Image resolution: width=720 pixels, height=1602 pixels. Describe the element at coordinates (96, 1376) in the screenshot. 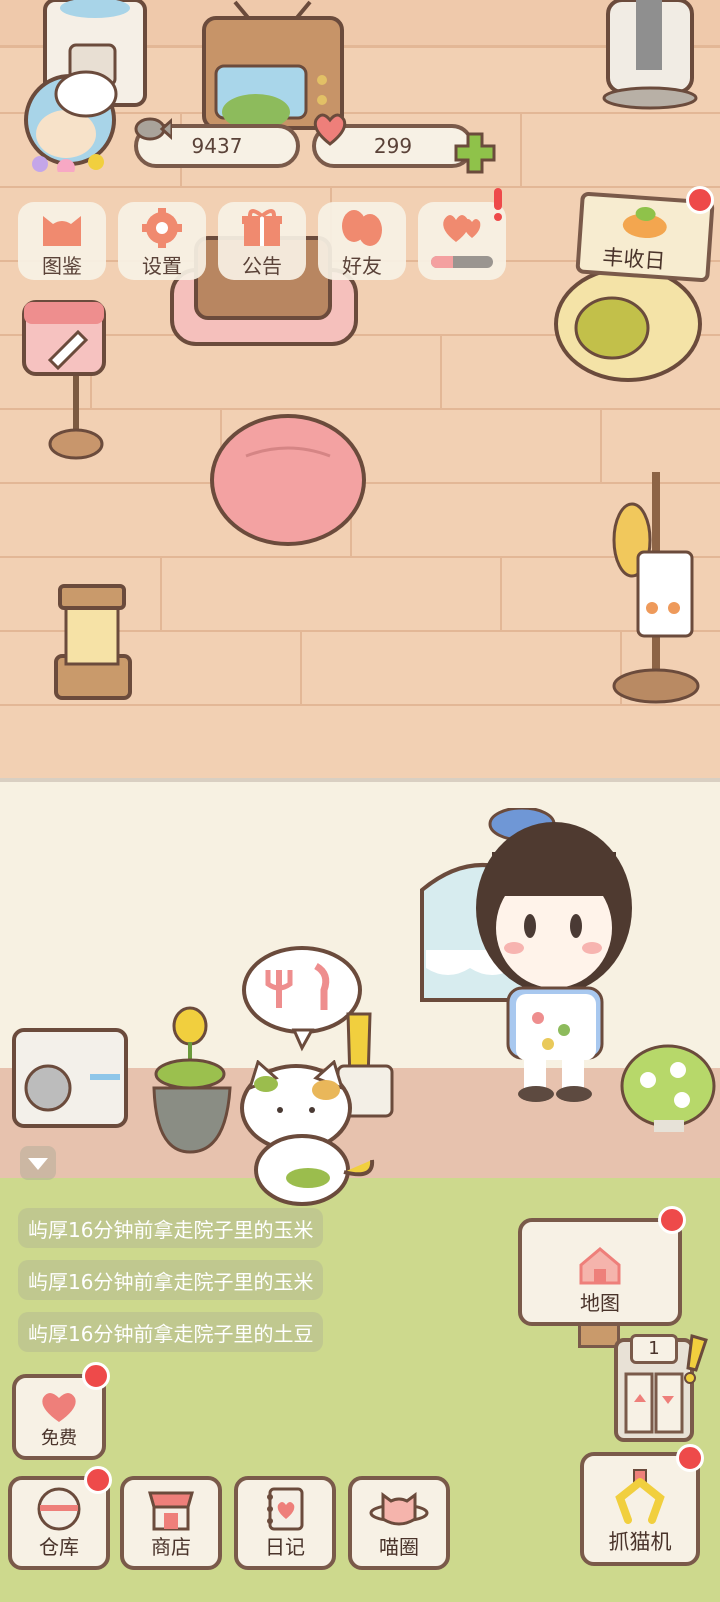

I see `free-notification-dot` at that location.